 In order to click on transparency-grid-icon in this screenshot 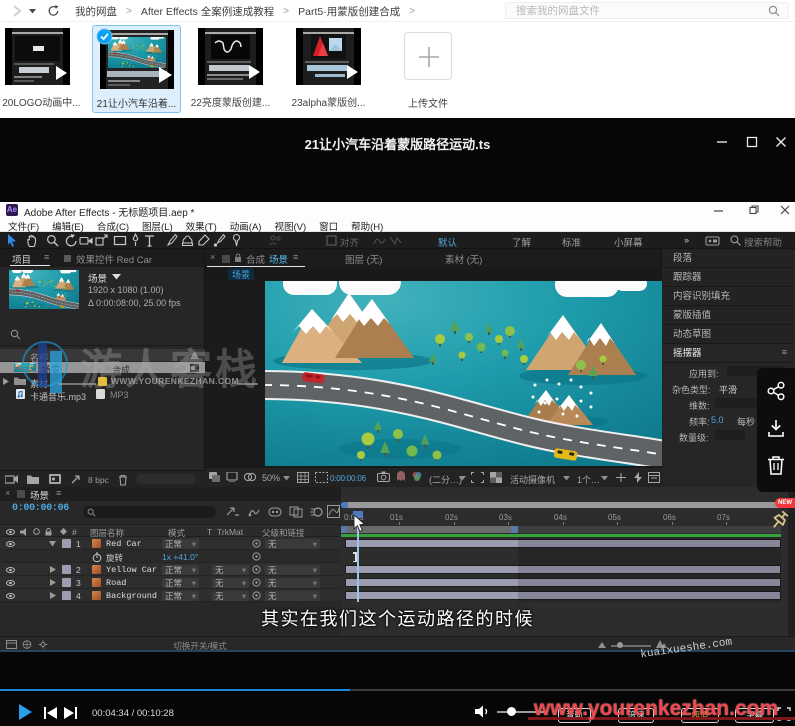, I will do `click(496, 477)`.